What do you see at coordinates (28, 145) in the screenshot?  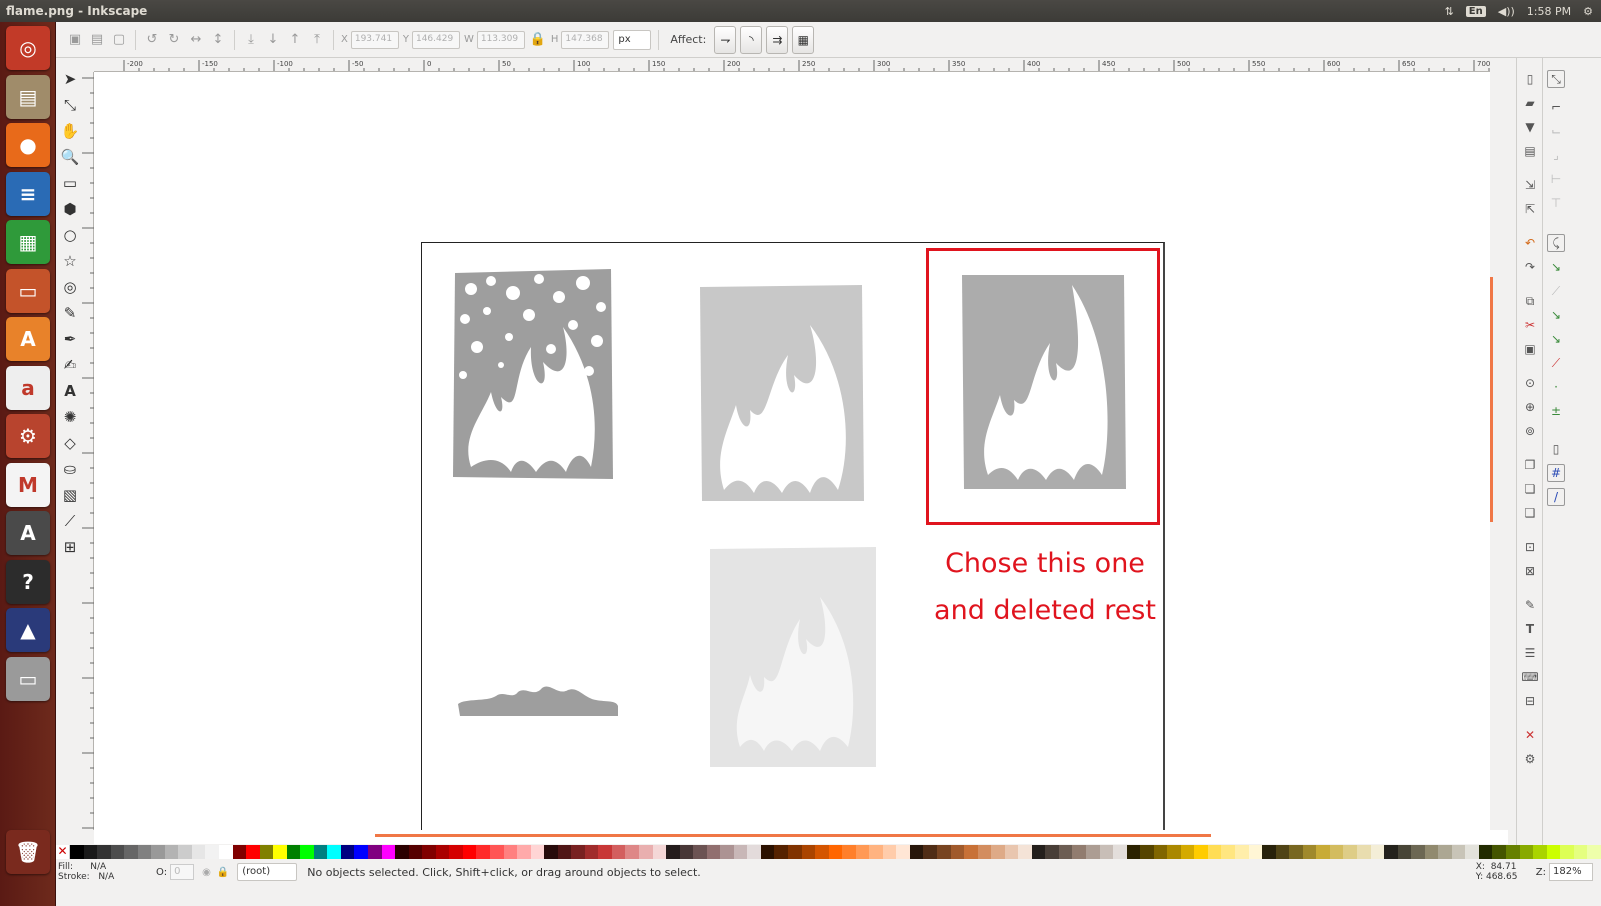 I see `firefox-icon: ●` at bounding box center [28, 145].